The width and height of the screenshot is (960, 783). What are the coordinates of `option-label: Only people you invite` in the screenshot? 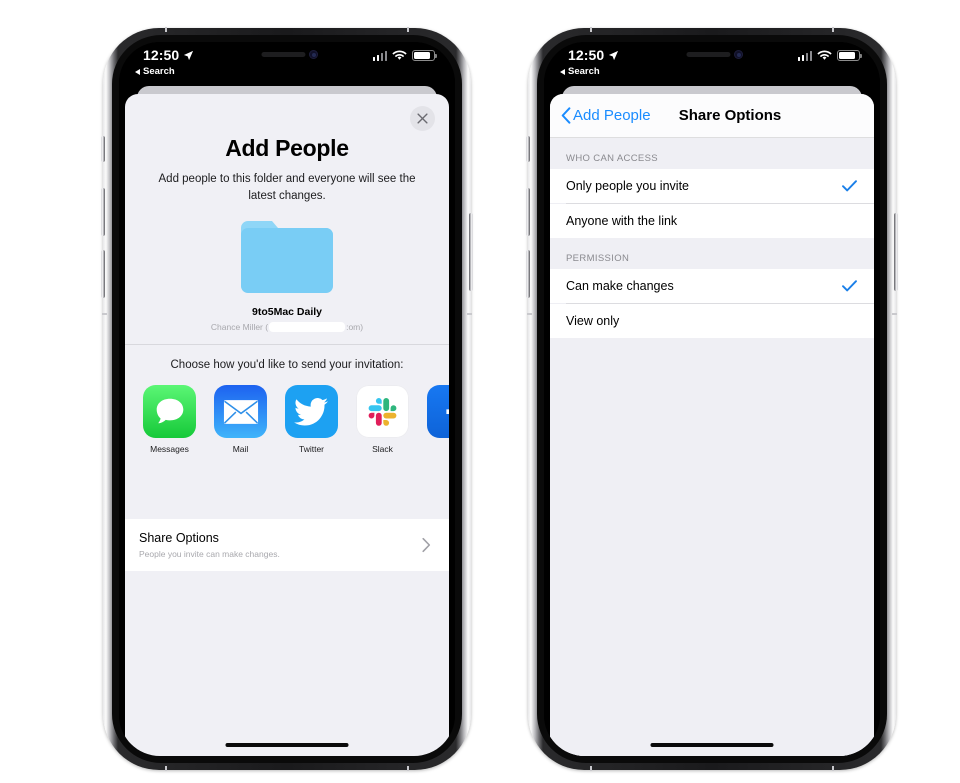 It's located at (627, 186).